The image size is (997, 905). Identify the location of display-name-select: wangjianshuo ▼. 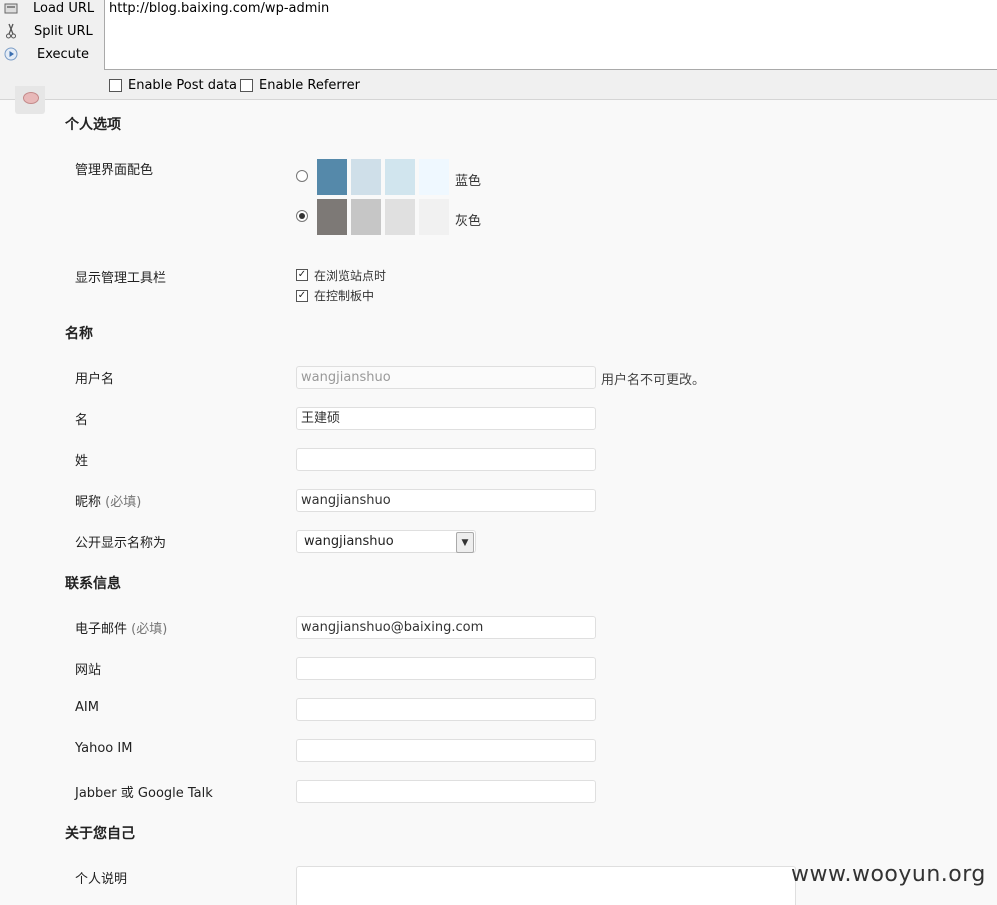
(386, 541).